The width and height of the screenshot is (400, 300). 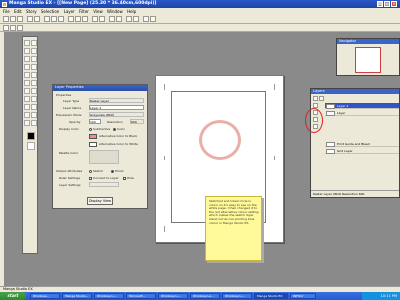 What do you see at coordinates (93, 144) in the screenshot?
I see `alt-white-color-swatch` at bounding box center [93, 144].